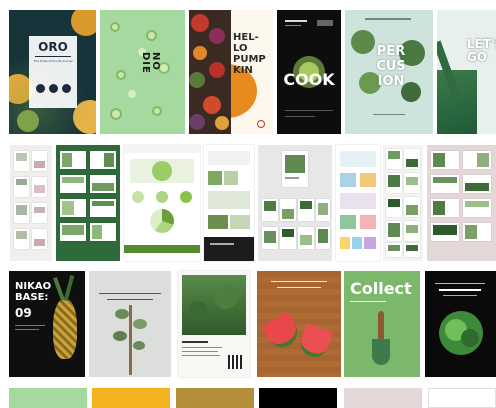  What do you see at coordinates (403, 203) in the screenshot?
I see `magazine-grid-pages` at bounding box center [403, 203].